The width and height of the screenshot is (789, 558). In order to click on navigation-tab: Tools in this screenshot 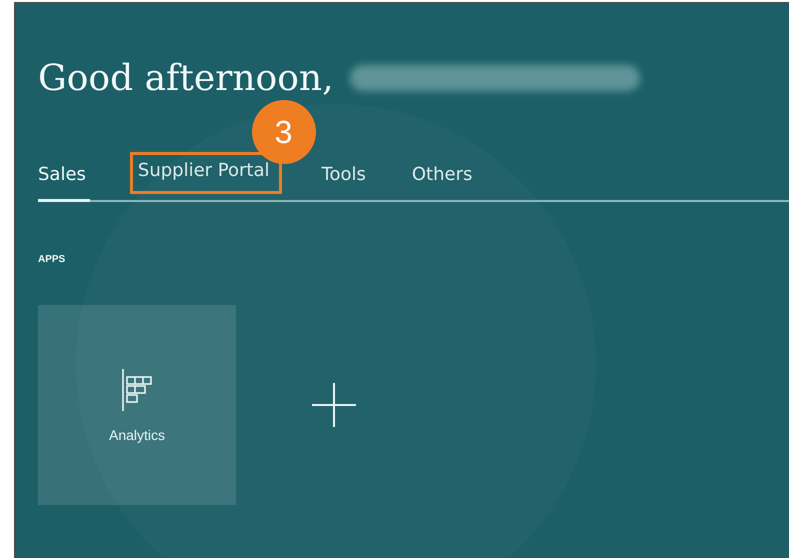, I will do `click(346, 183)`.